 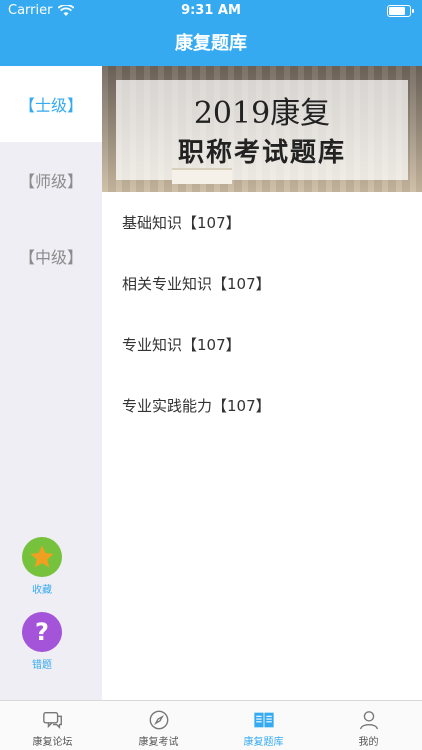 What do you see at coordinates (263, 720) in the screenshot?
I see `book-icon` at bounding box center [263, 720].